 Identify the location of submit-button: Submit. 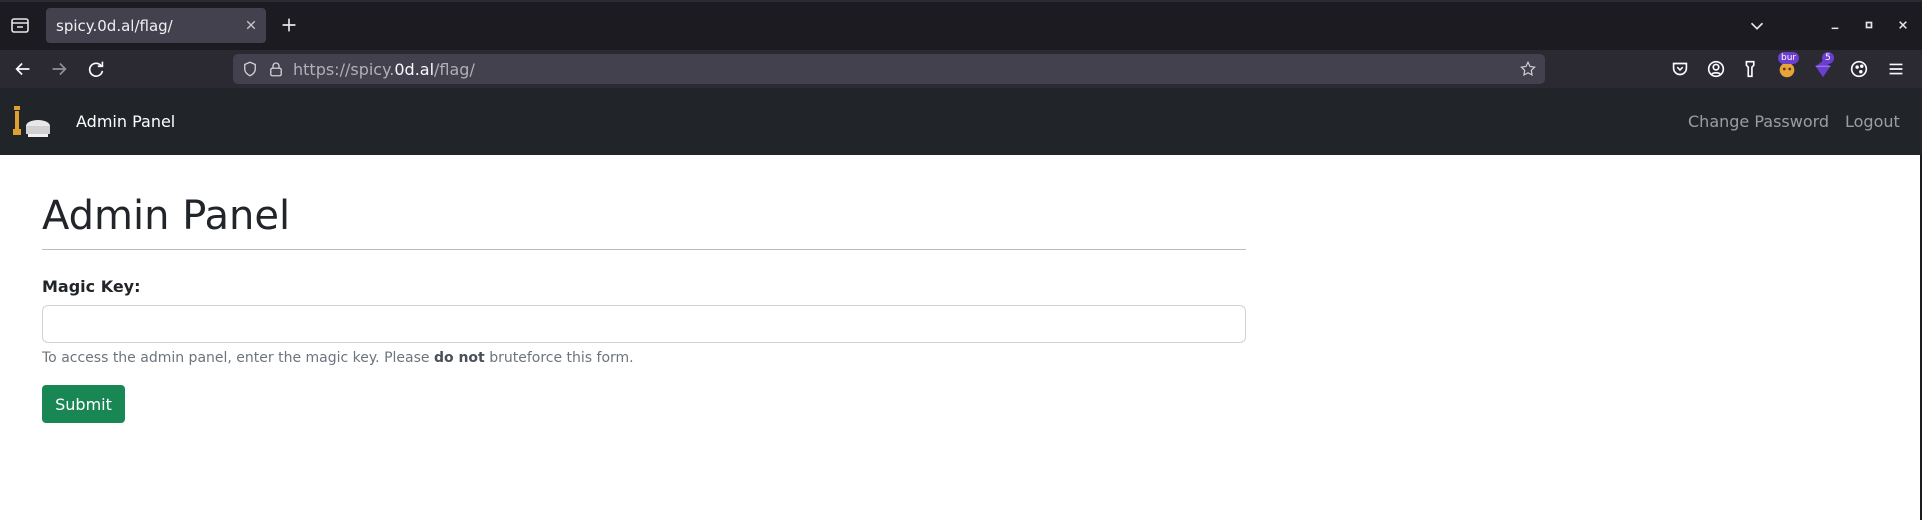
(83, 404).